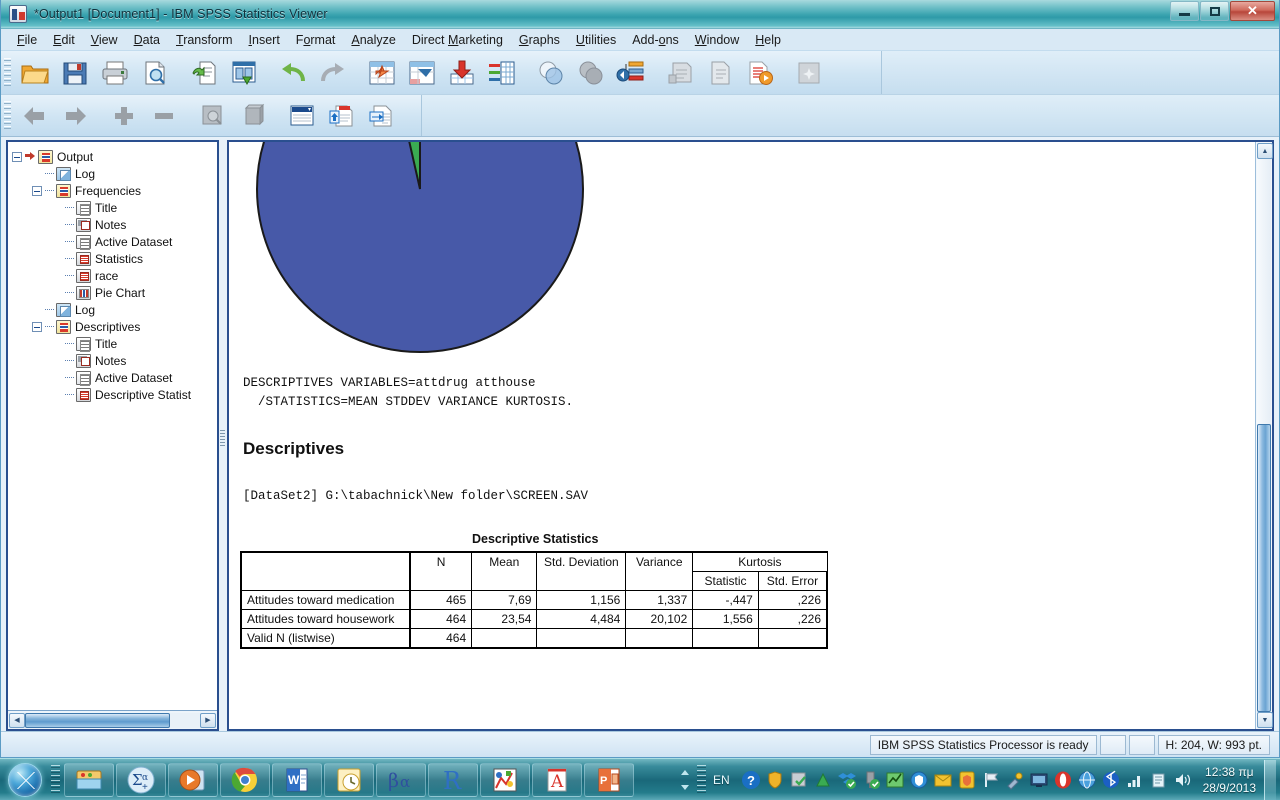 The height and width of the screenshot is (800, 1280). I want to click on menu-direct-marketing: Direct Marketing, so click(457, 40).